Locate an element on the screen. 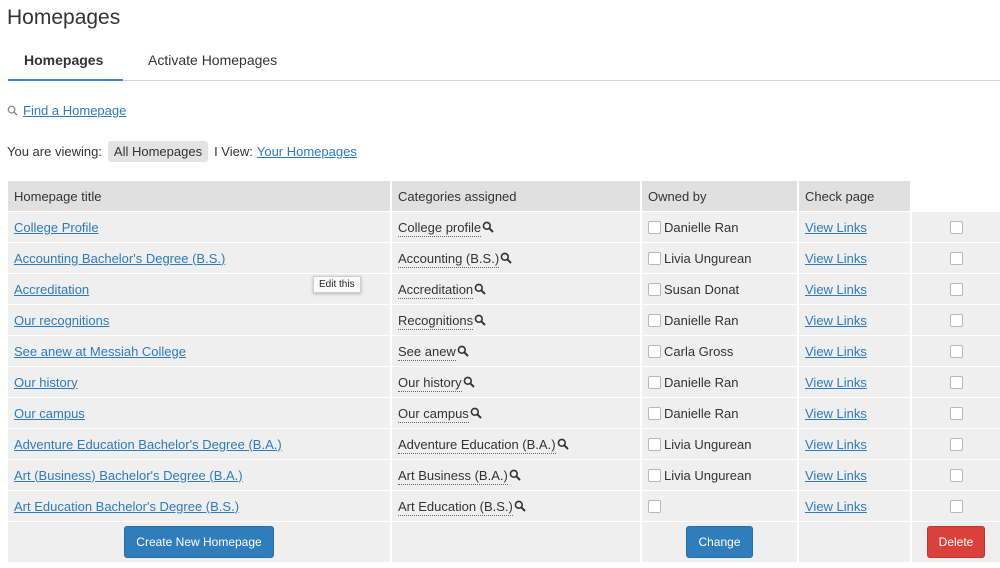 The height and width of the screenshot is (568, 1000). viewing-filter: You are viewing: All Homepages I View is located at coordinates (182, 151).